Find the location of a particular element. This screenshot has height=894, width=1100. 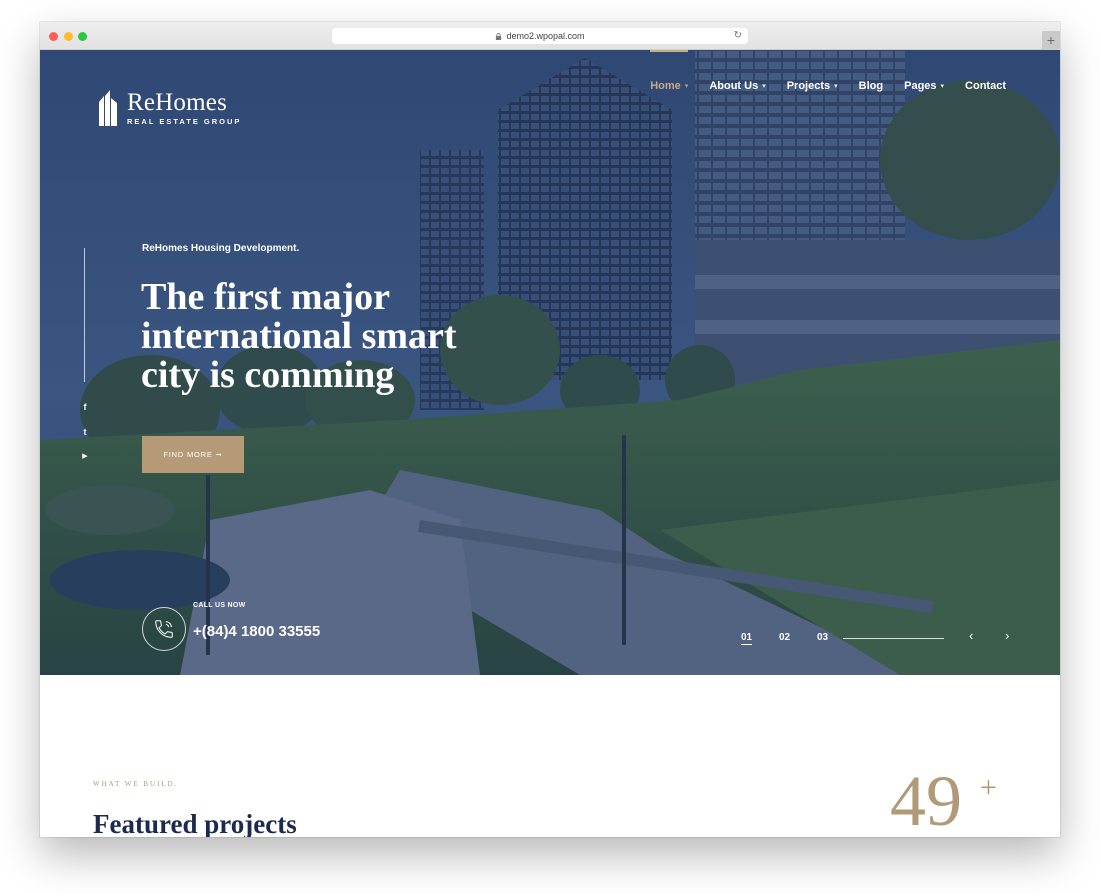

nav-item-home: Home ▾ is located at coordinates (669, 71).